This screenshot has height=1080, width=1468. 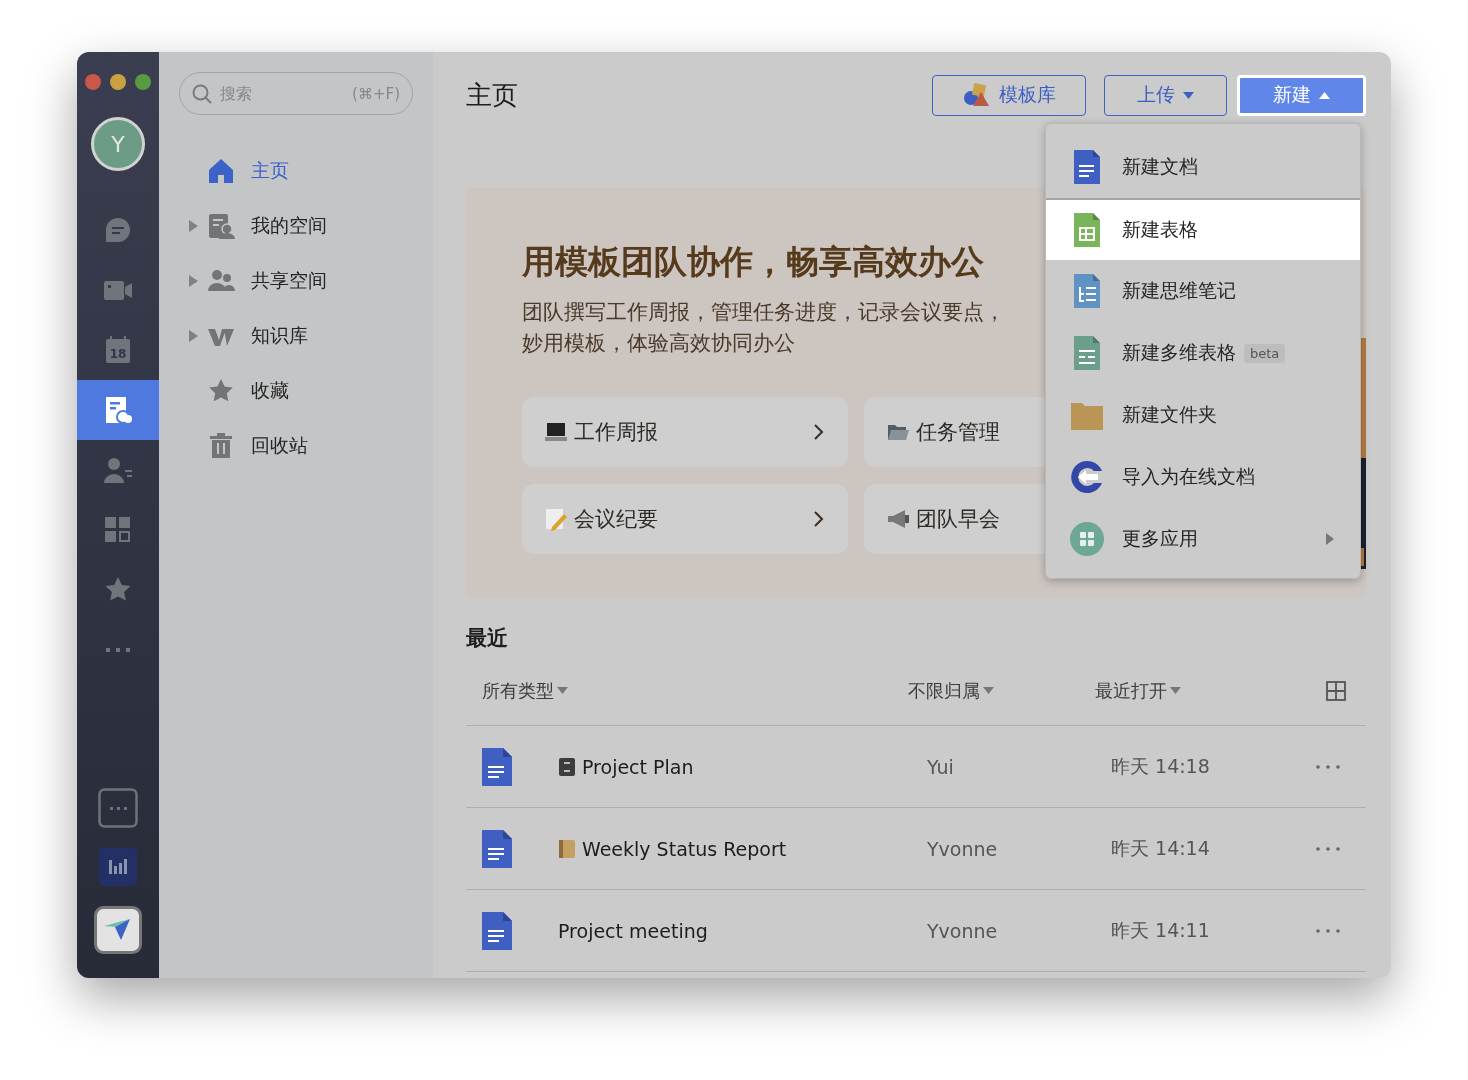 I want to click on sidebar-item: 回收站, so click(x=279, y=445).